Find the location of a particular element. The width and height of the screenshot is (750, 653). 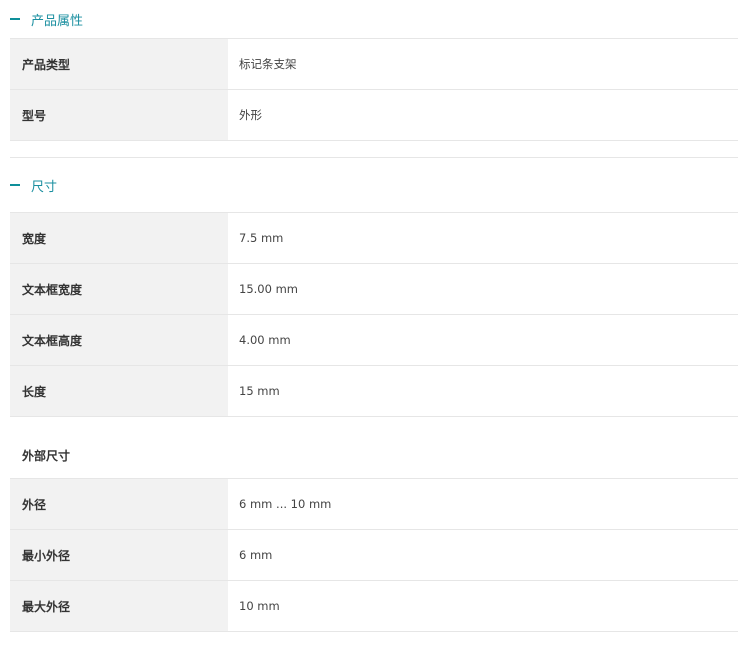

row-value: 外形 is located at coordinates (250, 115).